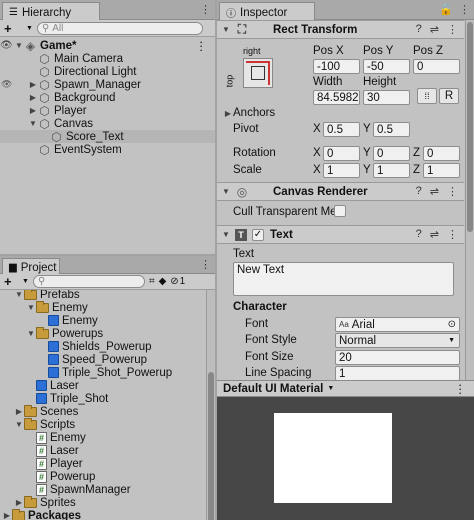 The height and width of the screenshot is (520, 474). I want to click on visibility-off-icon: 👁, so click(14, 84).